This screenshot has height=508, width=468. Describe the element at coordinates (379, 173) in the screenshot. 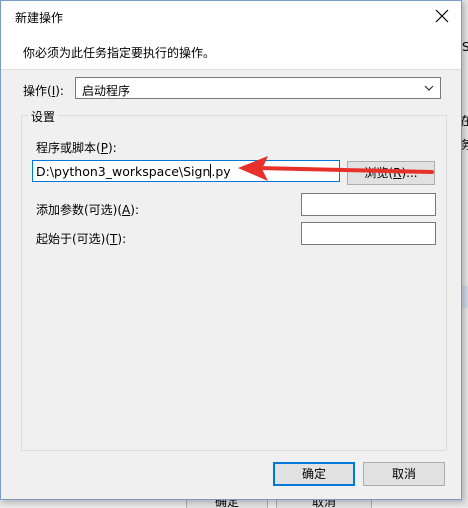

I see `browse-button-text: 浏览(` at that location.